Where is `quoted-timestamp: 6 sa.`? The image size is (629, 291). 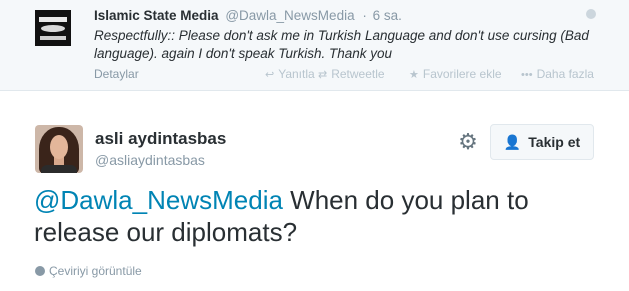 quoted-timestamp: 6 sa. is located at coordinates (387, 15).